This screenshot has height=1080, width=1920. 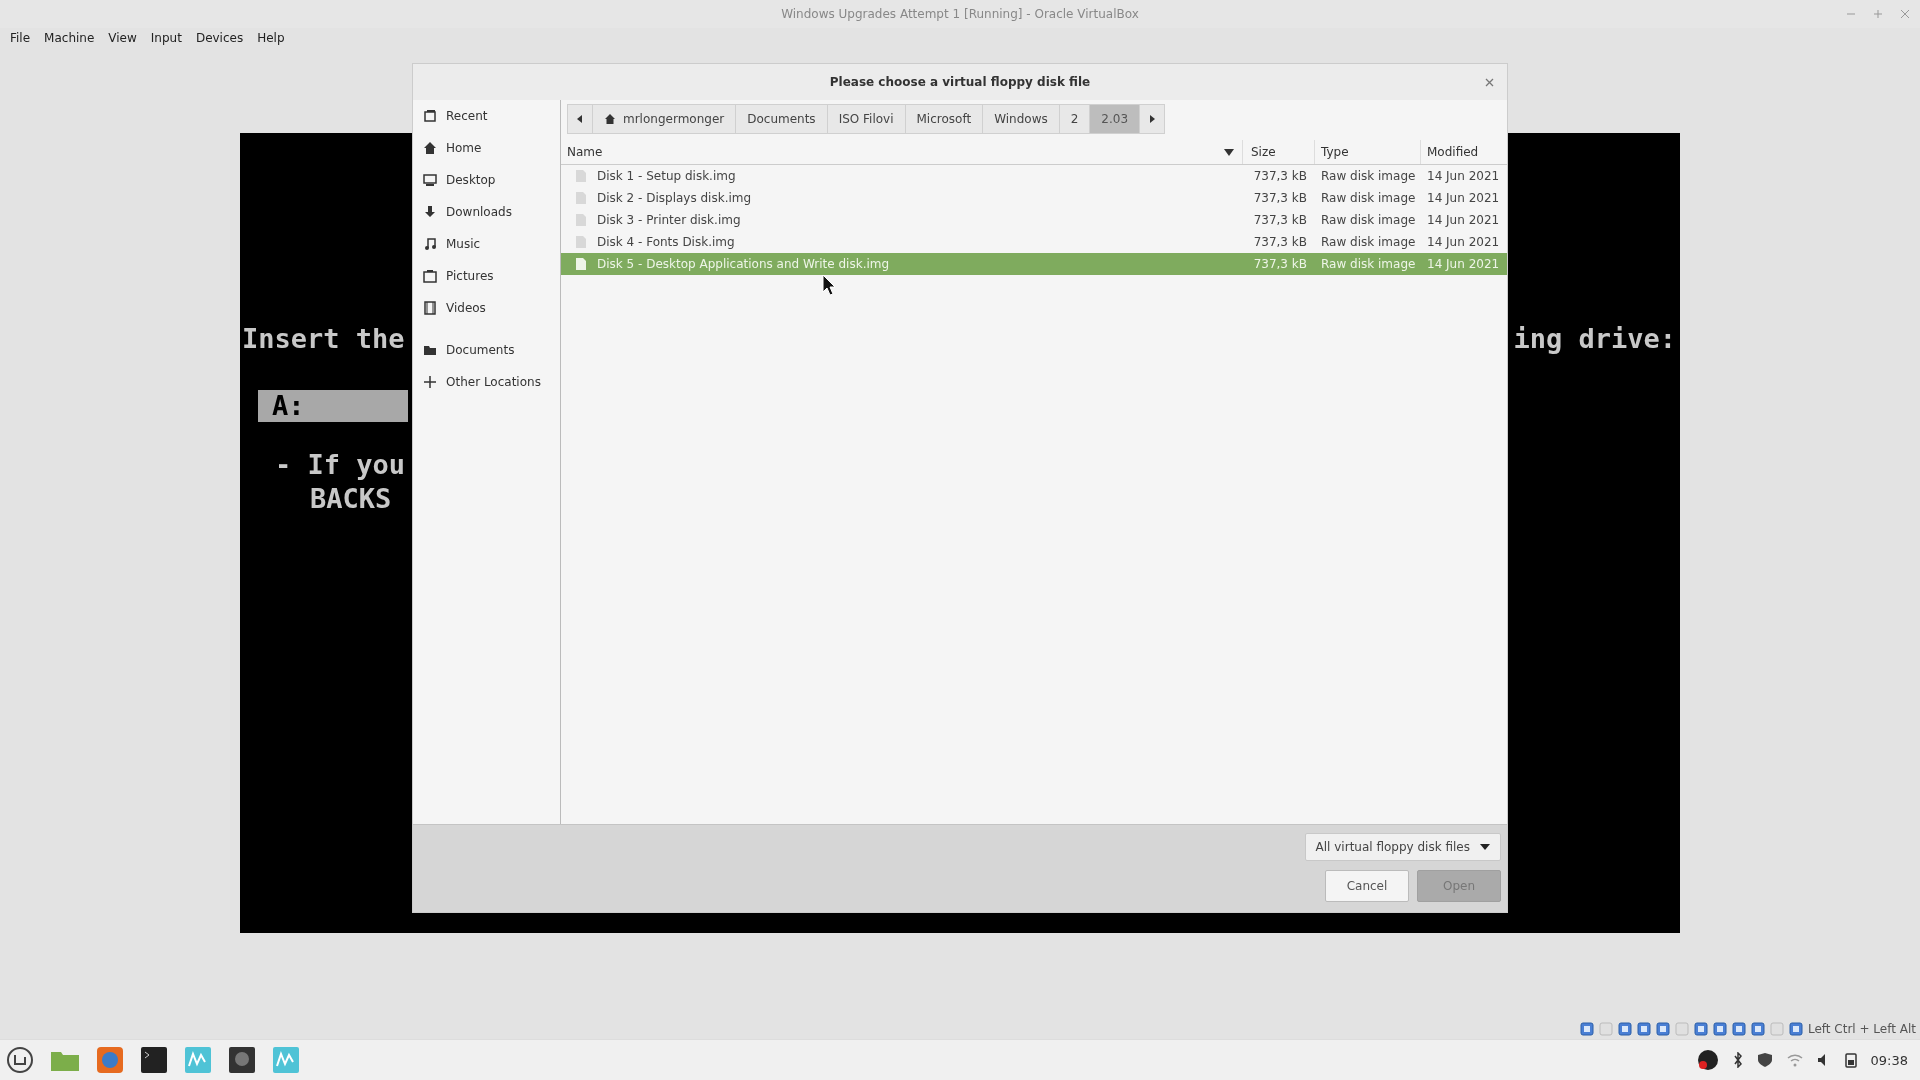 What do you see at coordinates (1367, 886) in the screenshot?
I see `cancel-button: Cancel` at bounding box center [1367, 886].